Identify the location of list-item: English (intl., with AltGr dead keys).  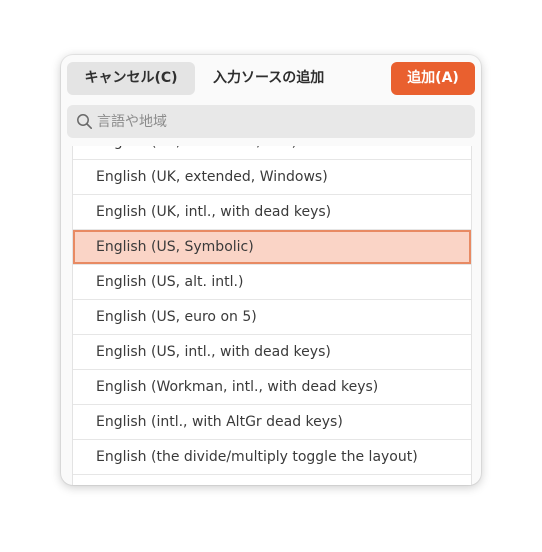
(272, 422).